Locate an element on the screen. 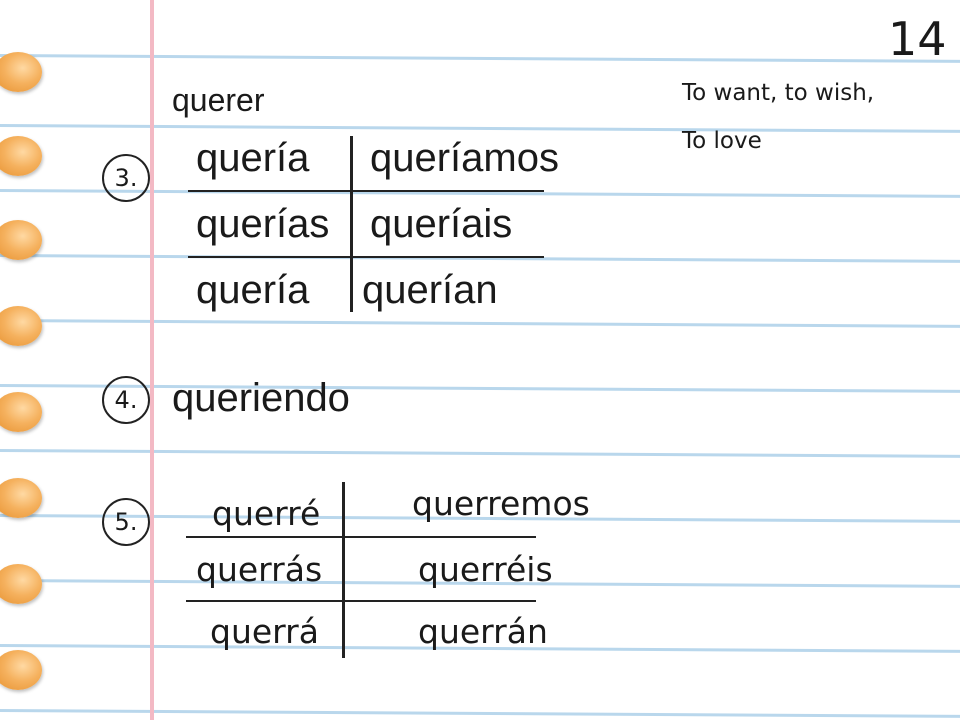 This screenshot has height=720, width=960. meaning-line-1: To want, to wish, is located at coordinates (778, 93).